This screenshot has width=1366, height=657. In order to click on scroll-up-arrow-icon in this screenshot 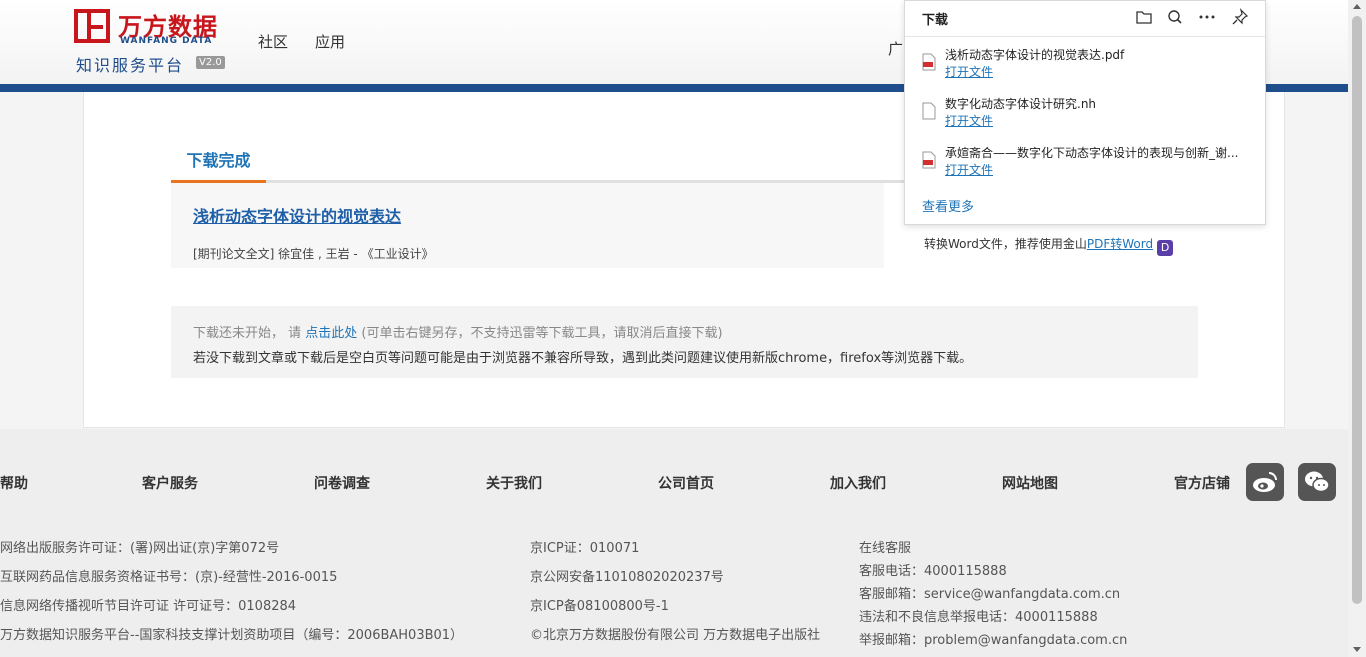, I will do `click(1357, 6)`.